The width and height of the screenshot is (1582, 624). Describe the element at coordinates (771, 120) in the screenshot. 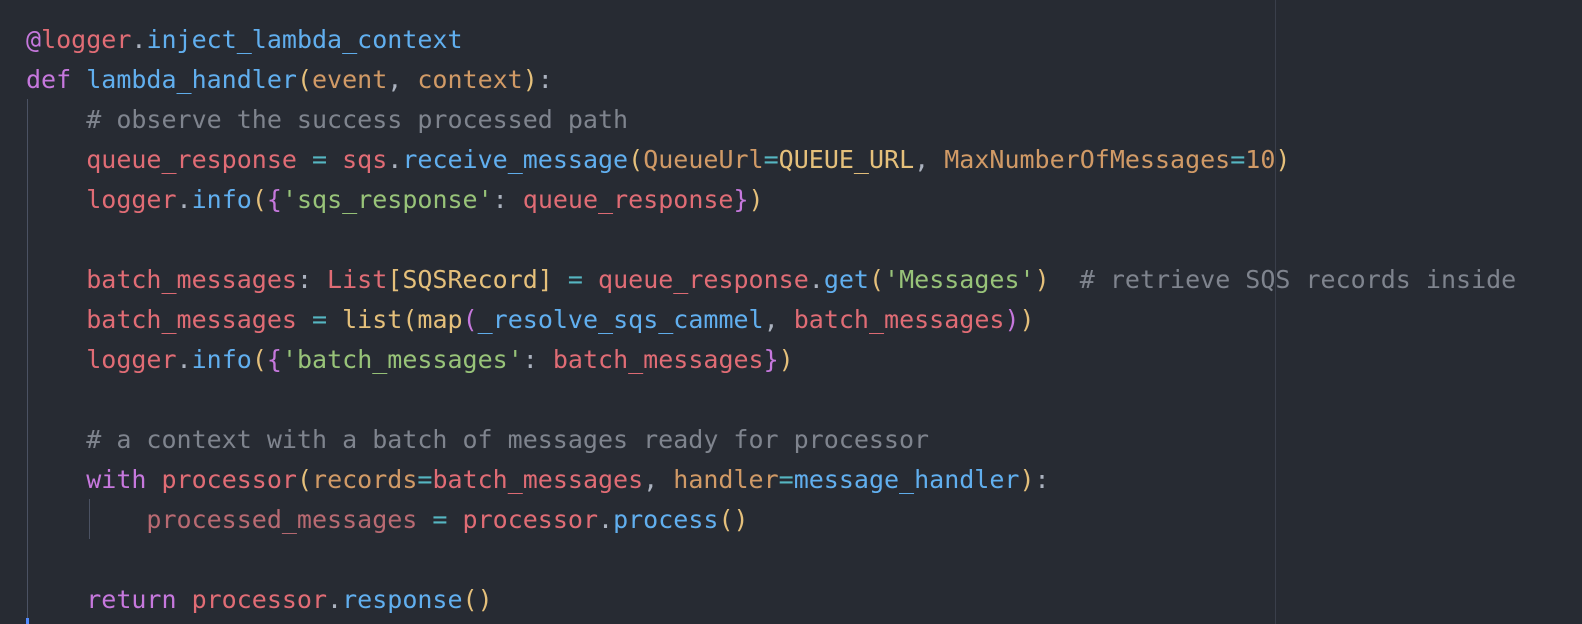

I see `code-line: # observe the success processed path` at that location.